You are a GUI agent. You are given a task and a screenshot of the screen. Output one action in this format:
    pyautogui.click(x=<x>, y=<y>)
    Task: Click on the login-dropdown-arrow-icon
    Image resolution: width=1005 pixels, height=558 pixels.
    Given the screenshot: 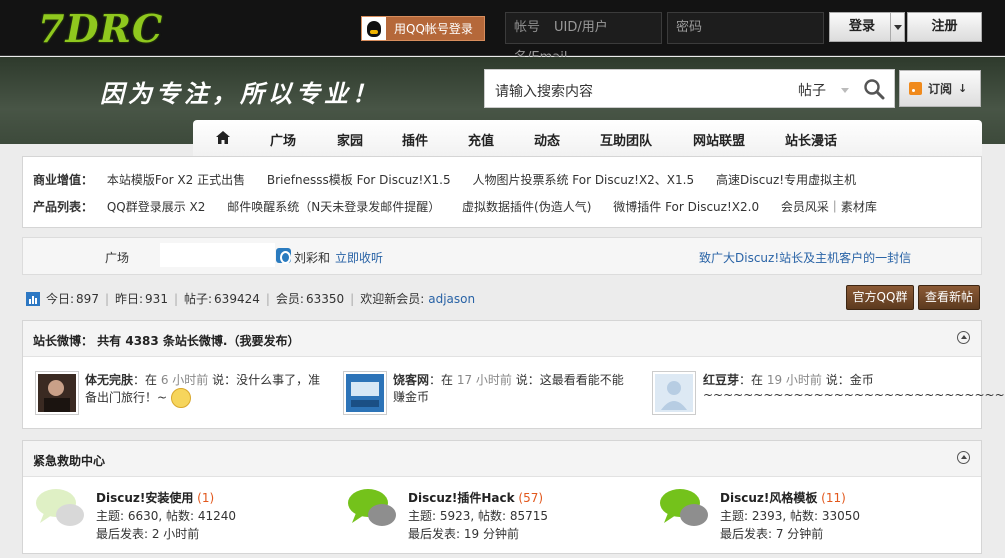 What is the action you would take?
    pyautogui.click(x=897, y=27)
    